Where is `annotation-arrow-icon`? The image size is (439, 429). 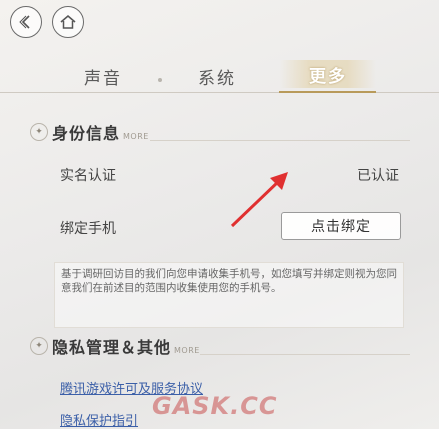 annotation-arrow-icon is located at coordinates (259, 200).